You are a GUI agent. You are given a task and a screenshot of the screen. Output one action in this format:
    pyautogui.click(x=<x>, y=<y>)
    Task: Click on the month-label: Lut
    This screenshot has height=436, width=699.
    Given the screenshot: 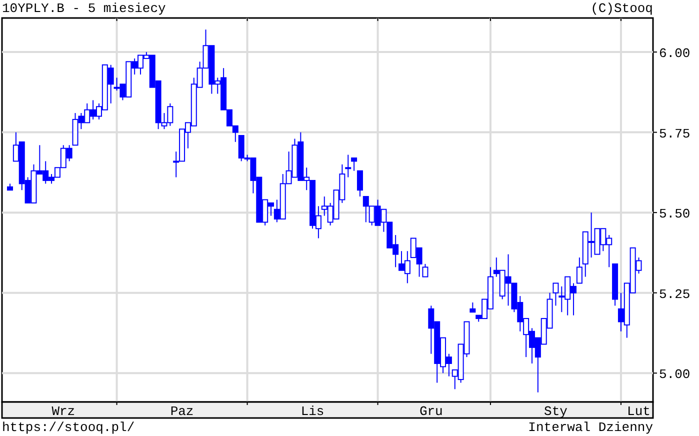 What is the action you would take?
    pyautogui.click(x=638, y=411)
    